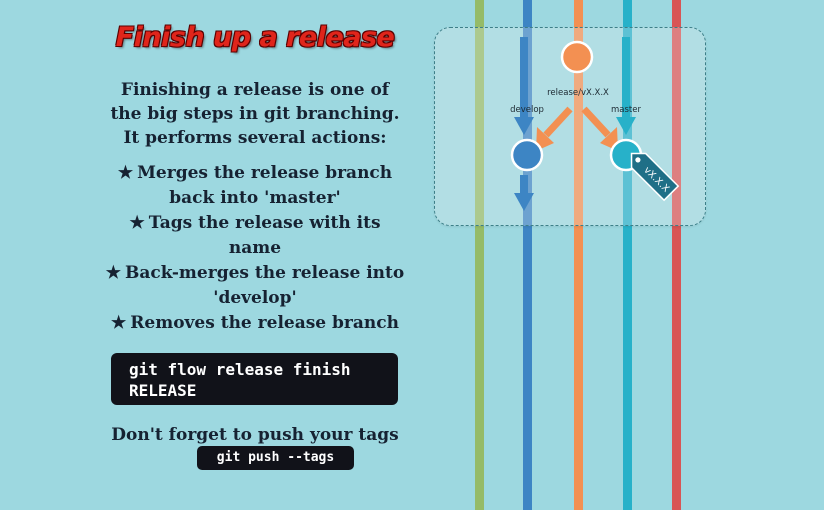 The height and width of the screenshot is (510, 824). What do you see at coordinates (255, 90) in the screenshot?
I see `intro-line-1: Finishing a release is one of` at bounding box center [255, 90].